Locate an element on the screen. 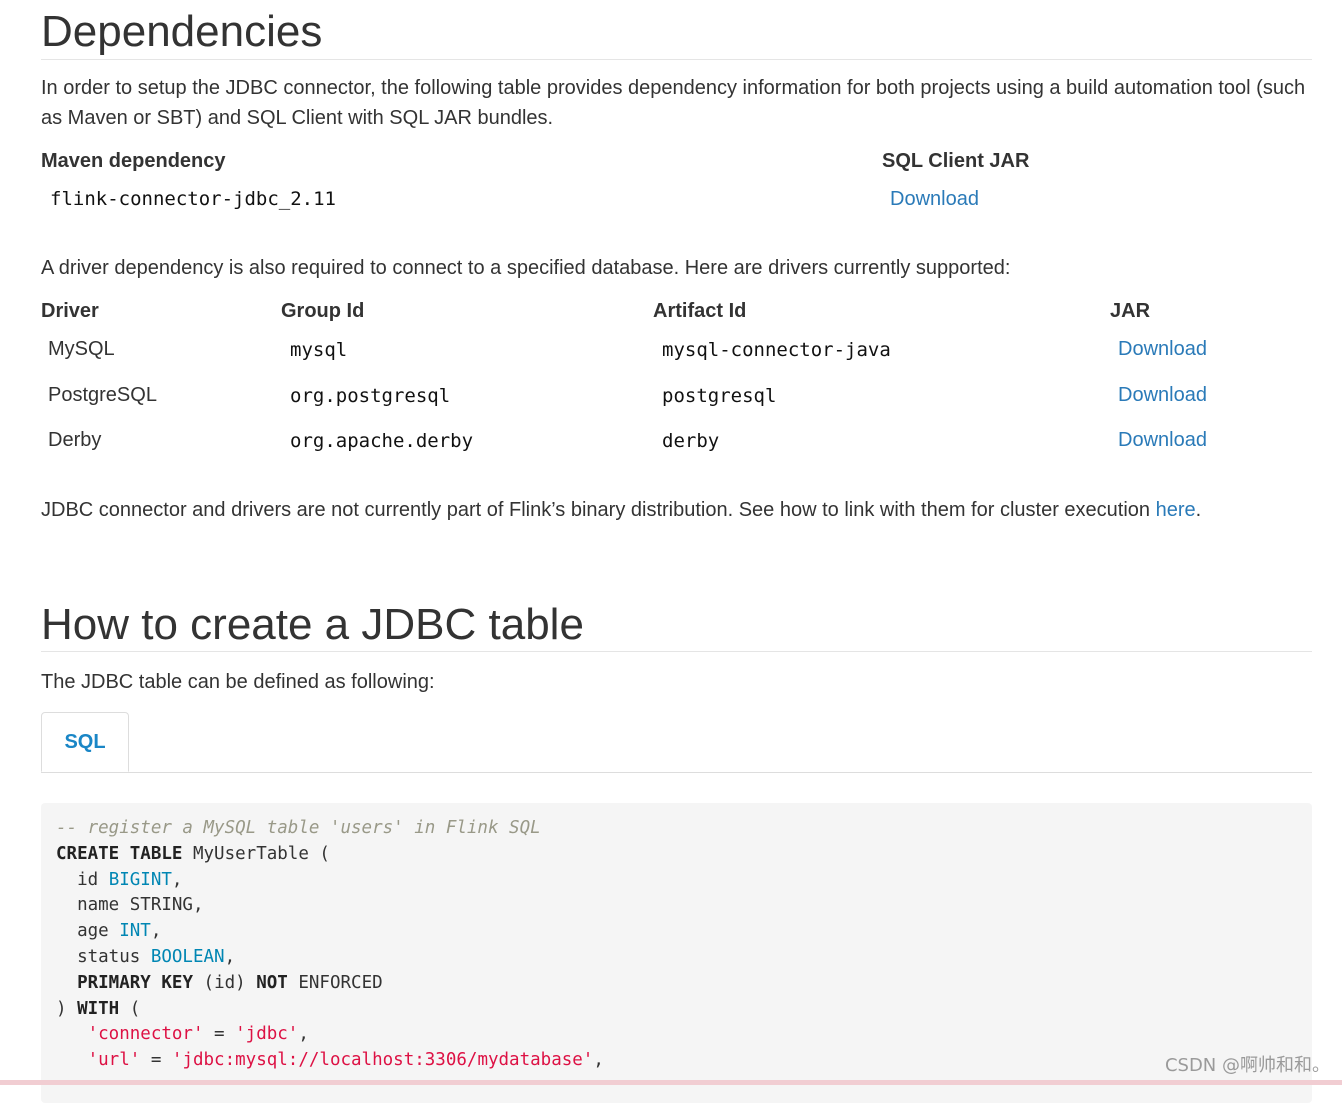  code-token: status is located at coordinates (103, 956).